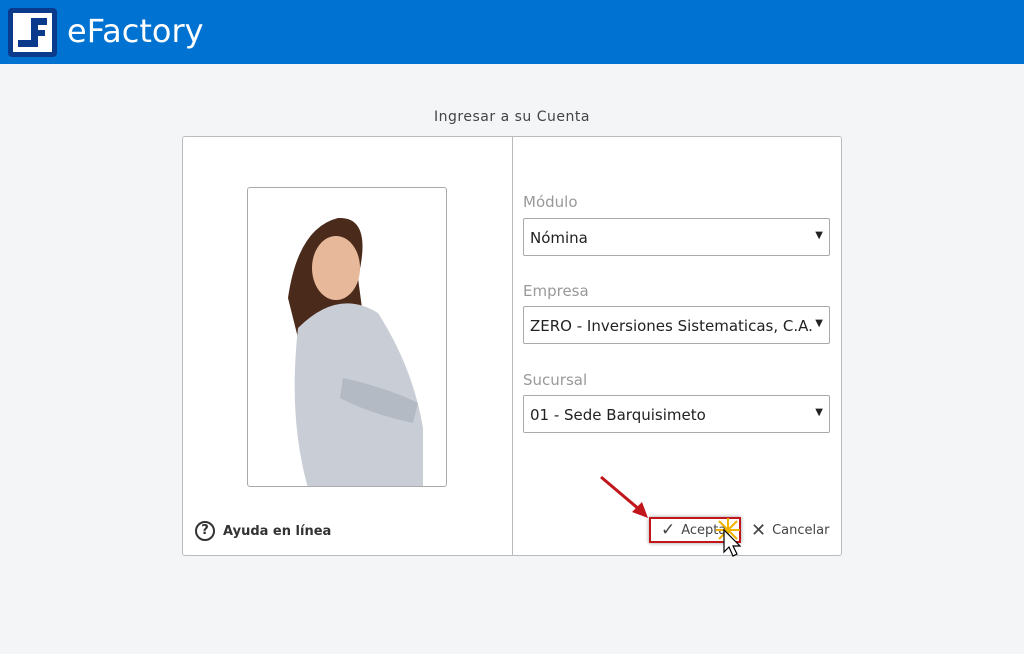  Describe the element at coordinates (512, 32) in the screenshot. I see `header-bar: eFactory` at that location.